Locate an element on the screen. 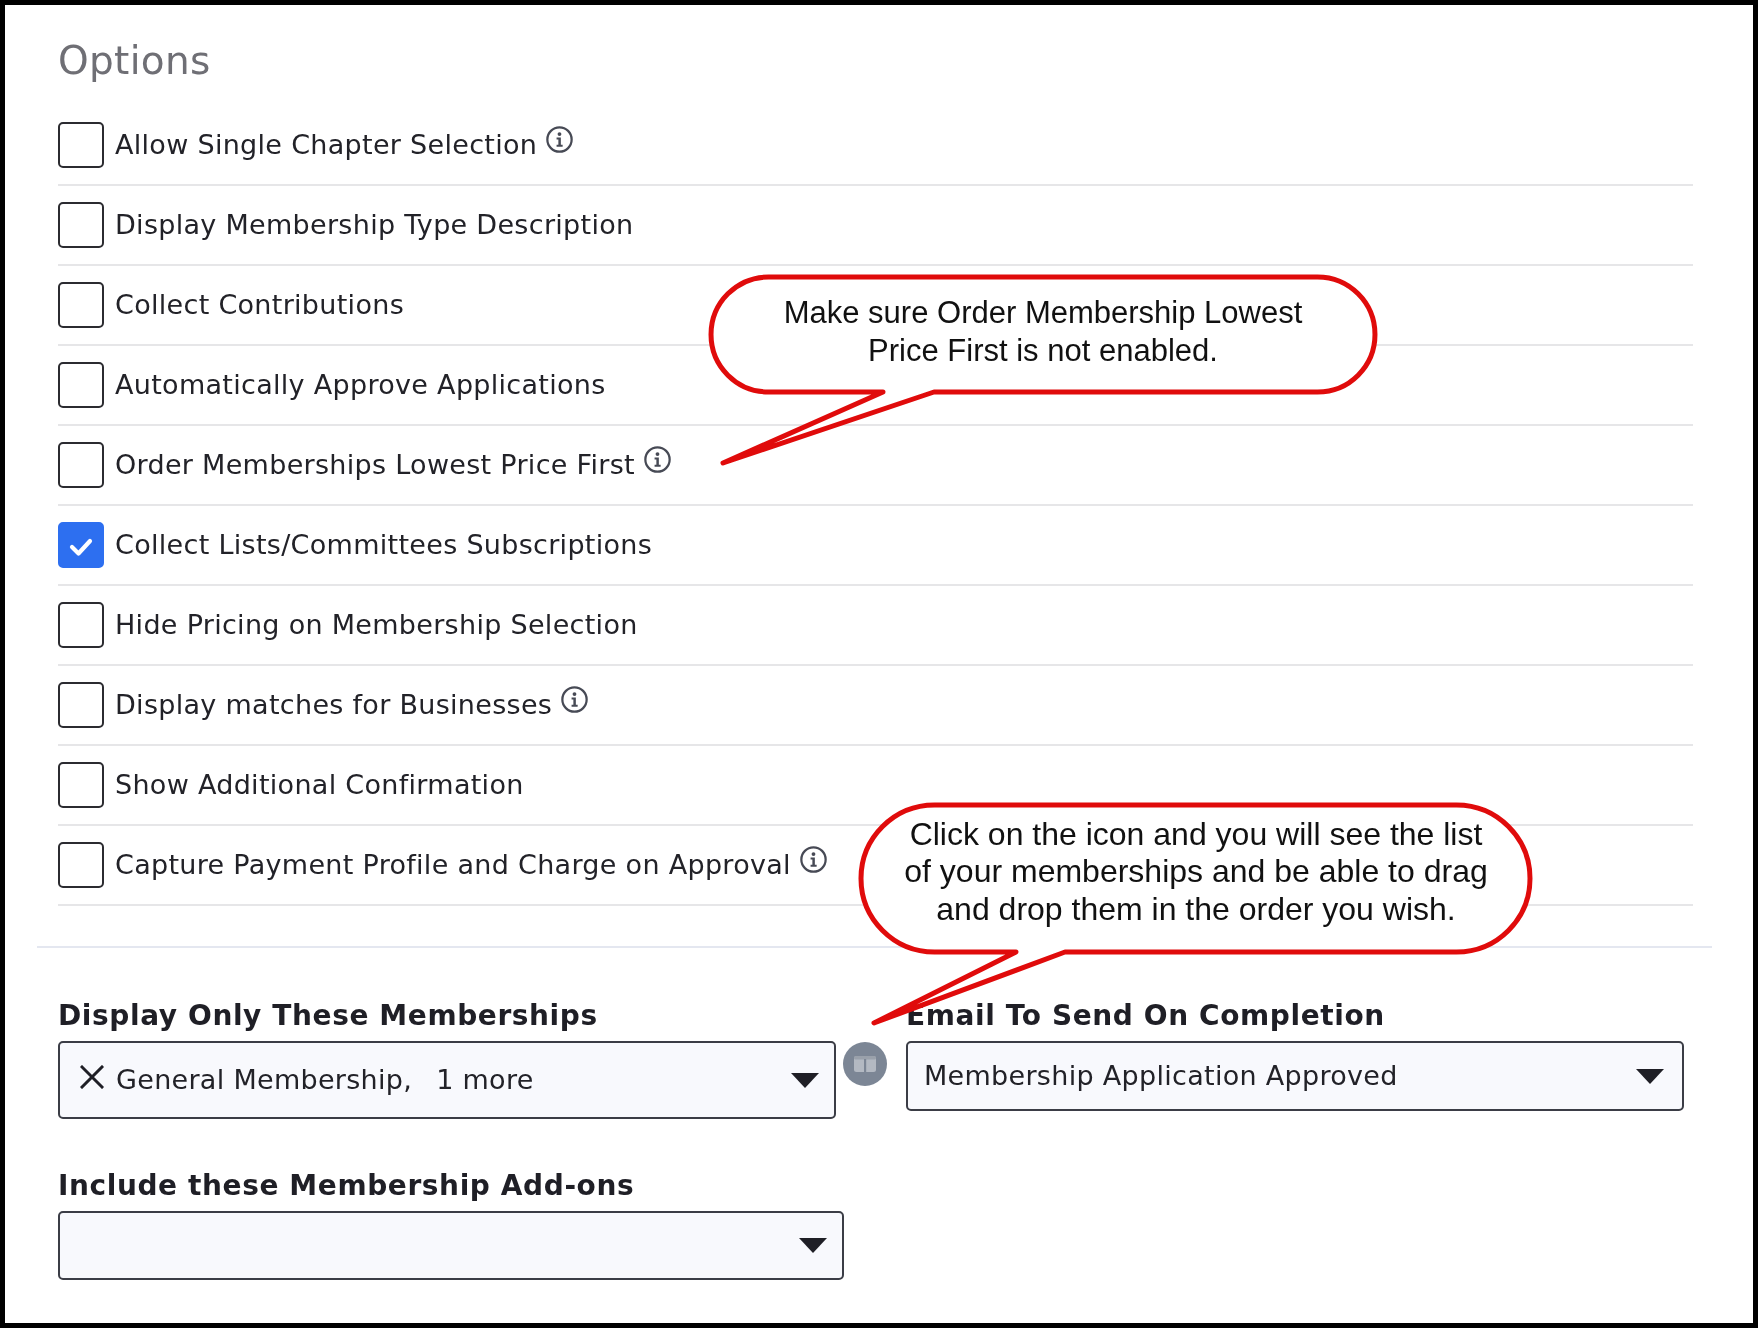 This screenshot has width=1758, height=1328. field-label: Display Only These Memberships is located at coordinates (328, 1016).